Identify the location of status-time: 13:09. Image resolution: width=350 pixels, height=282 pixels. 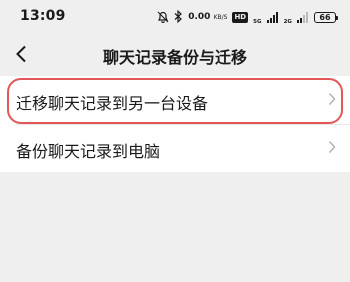
(43, 16).